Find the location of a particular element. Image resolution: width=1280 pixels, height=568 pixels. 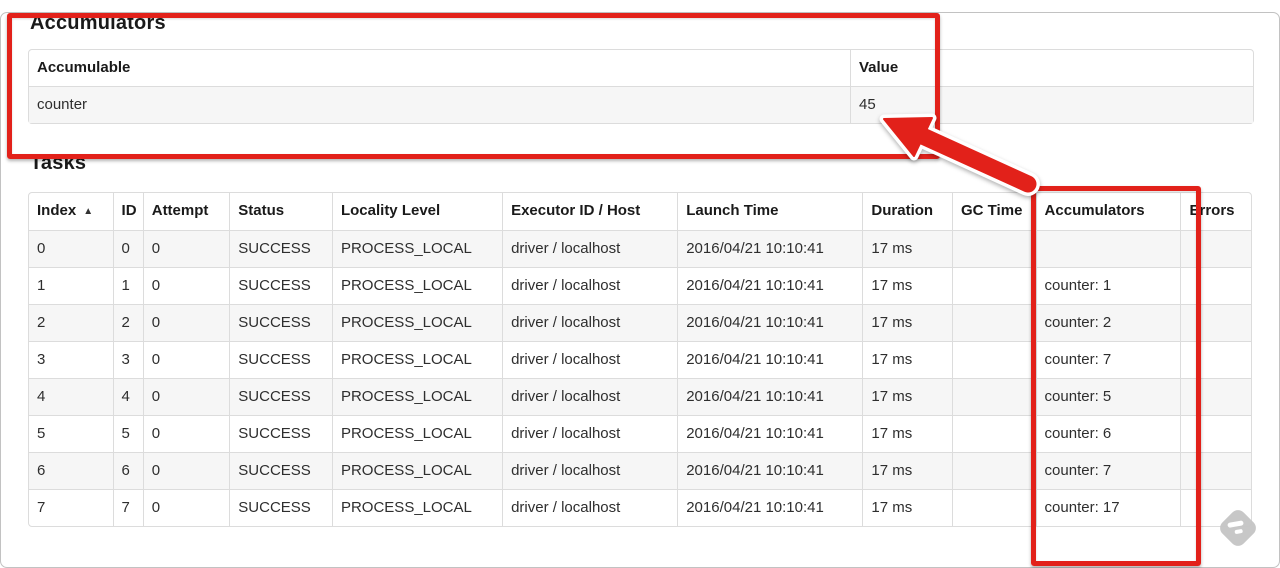

accumulators-section-title: Accumulators is located at coordinates (98, 23).